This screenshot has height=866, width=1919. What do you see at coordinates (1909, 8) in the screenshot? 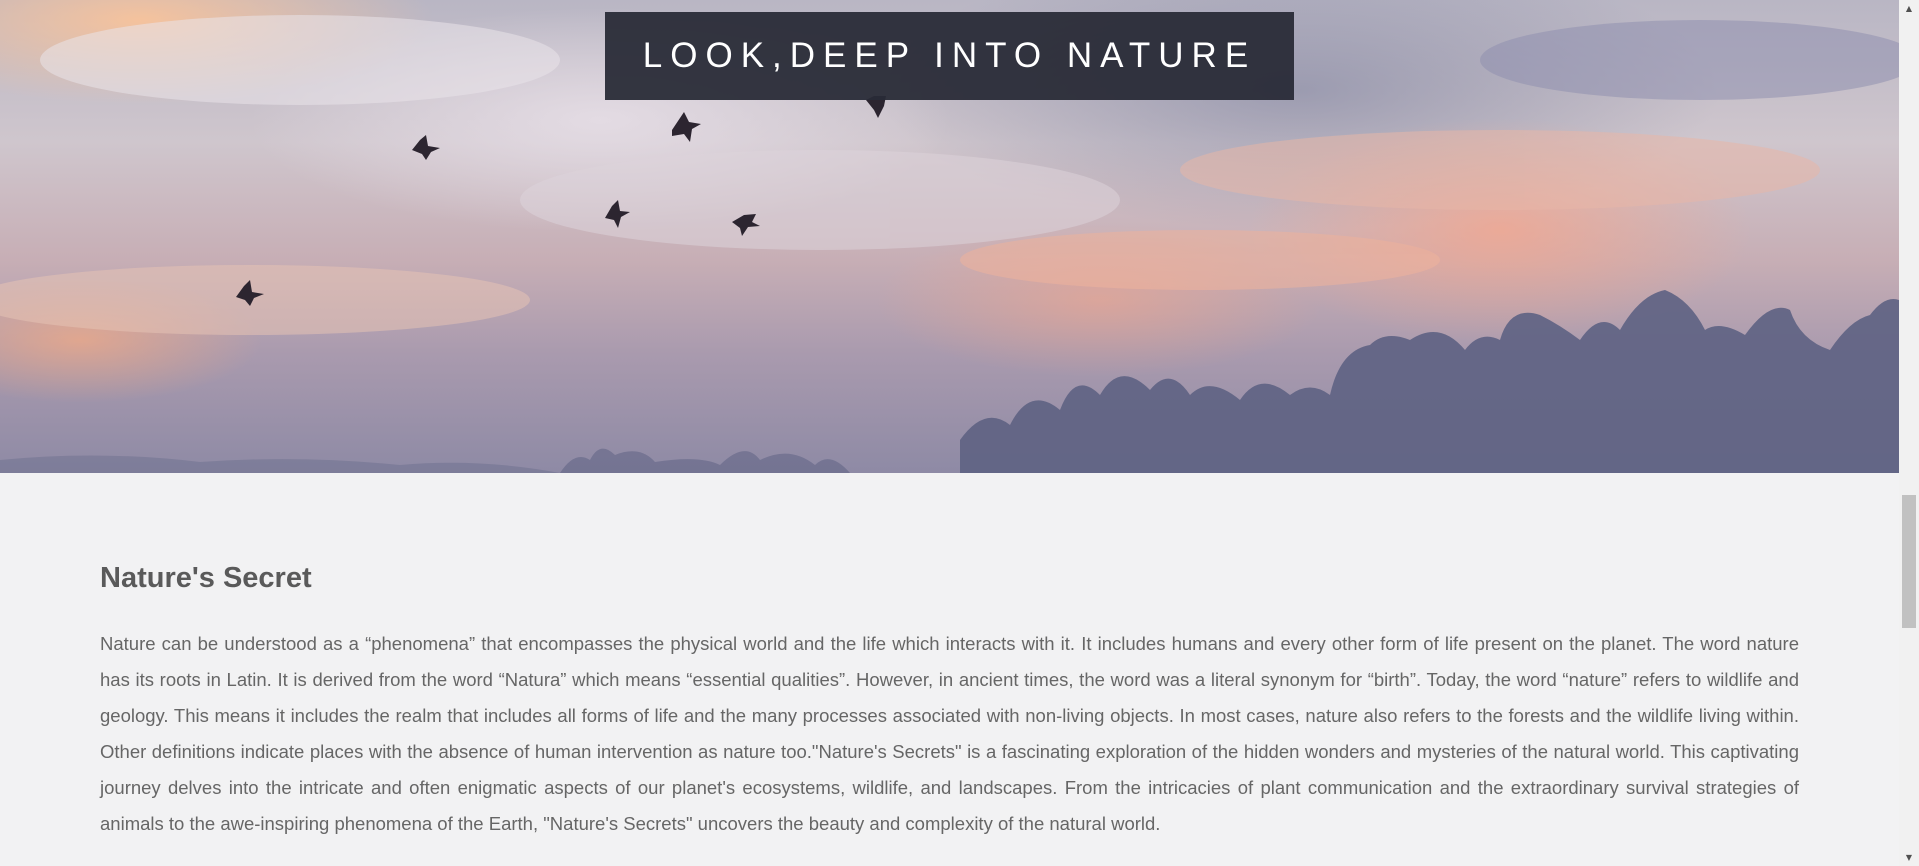
I see `scroll-up-arrow-icon: ▲` at bounding box center [1909, 8].